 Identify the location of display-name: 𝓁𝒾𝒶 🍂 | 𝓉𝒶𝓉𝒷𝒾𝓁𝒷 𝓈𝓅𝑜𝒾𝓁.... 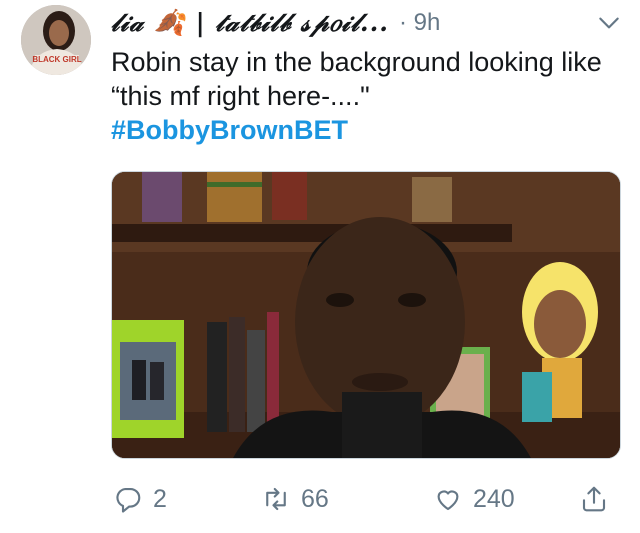
(250, 23).